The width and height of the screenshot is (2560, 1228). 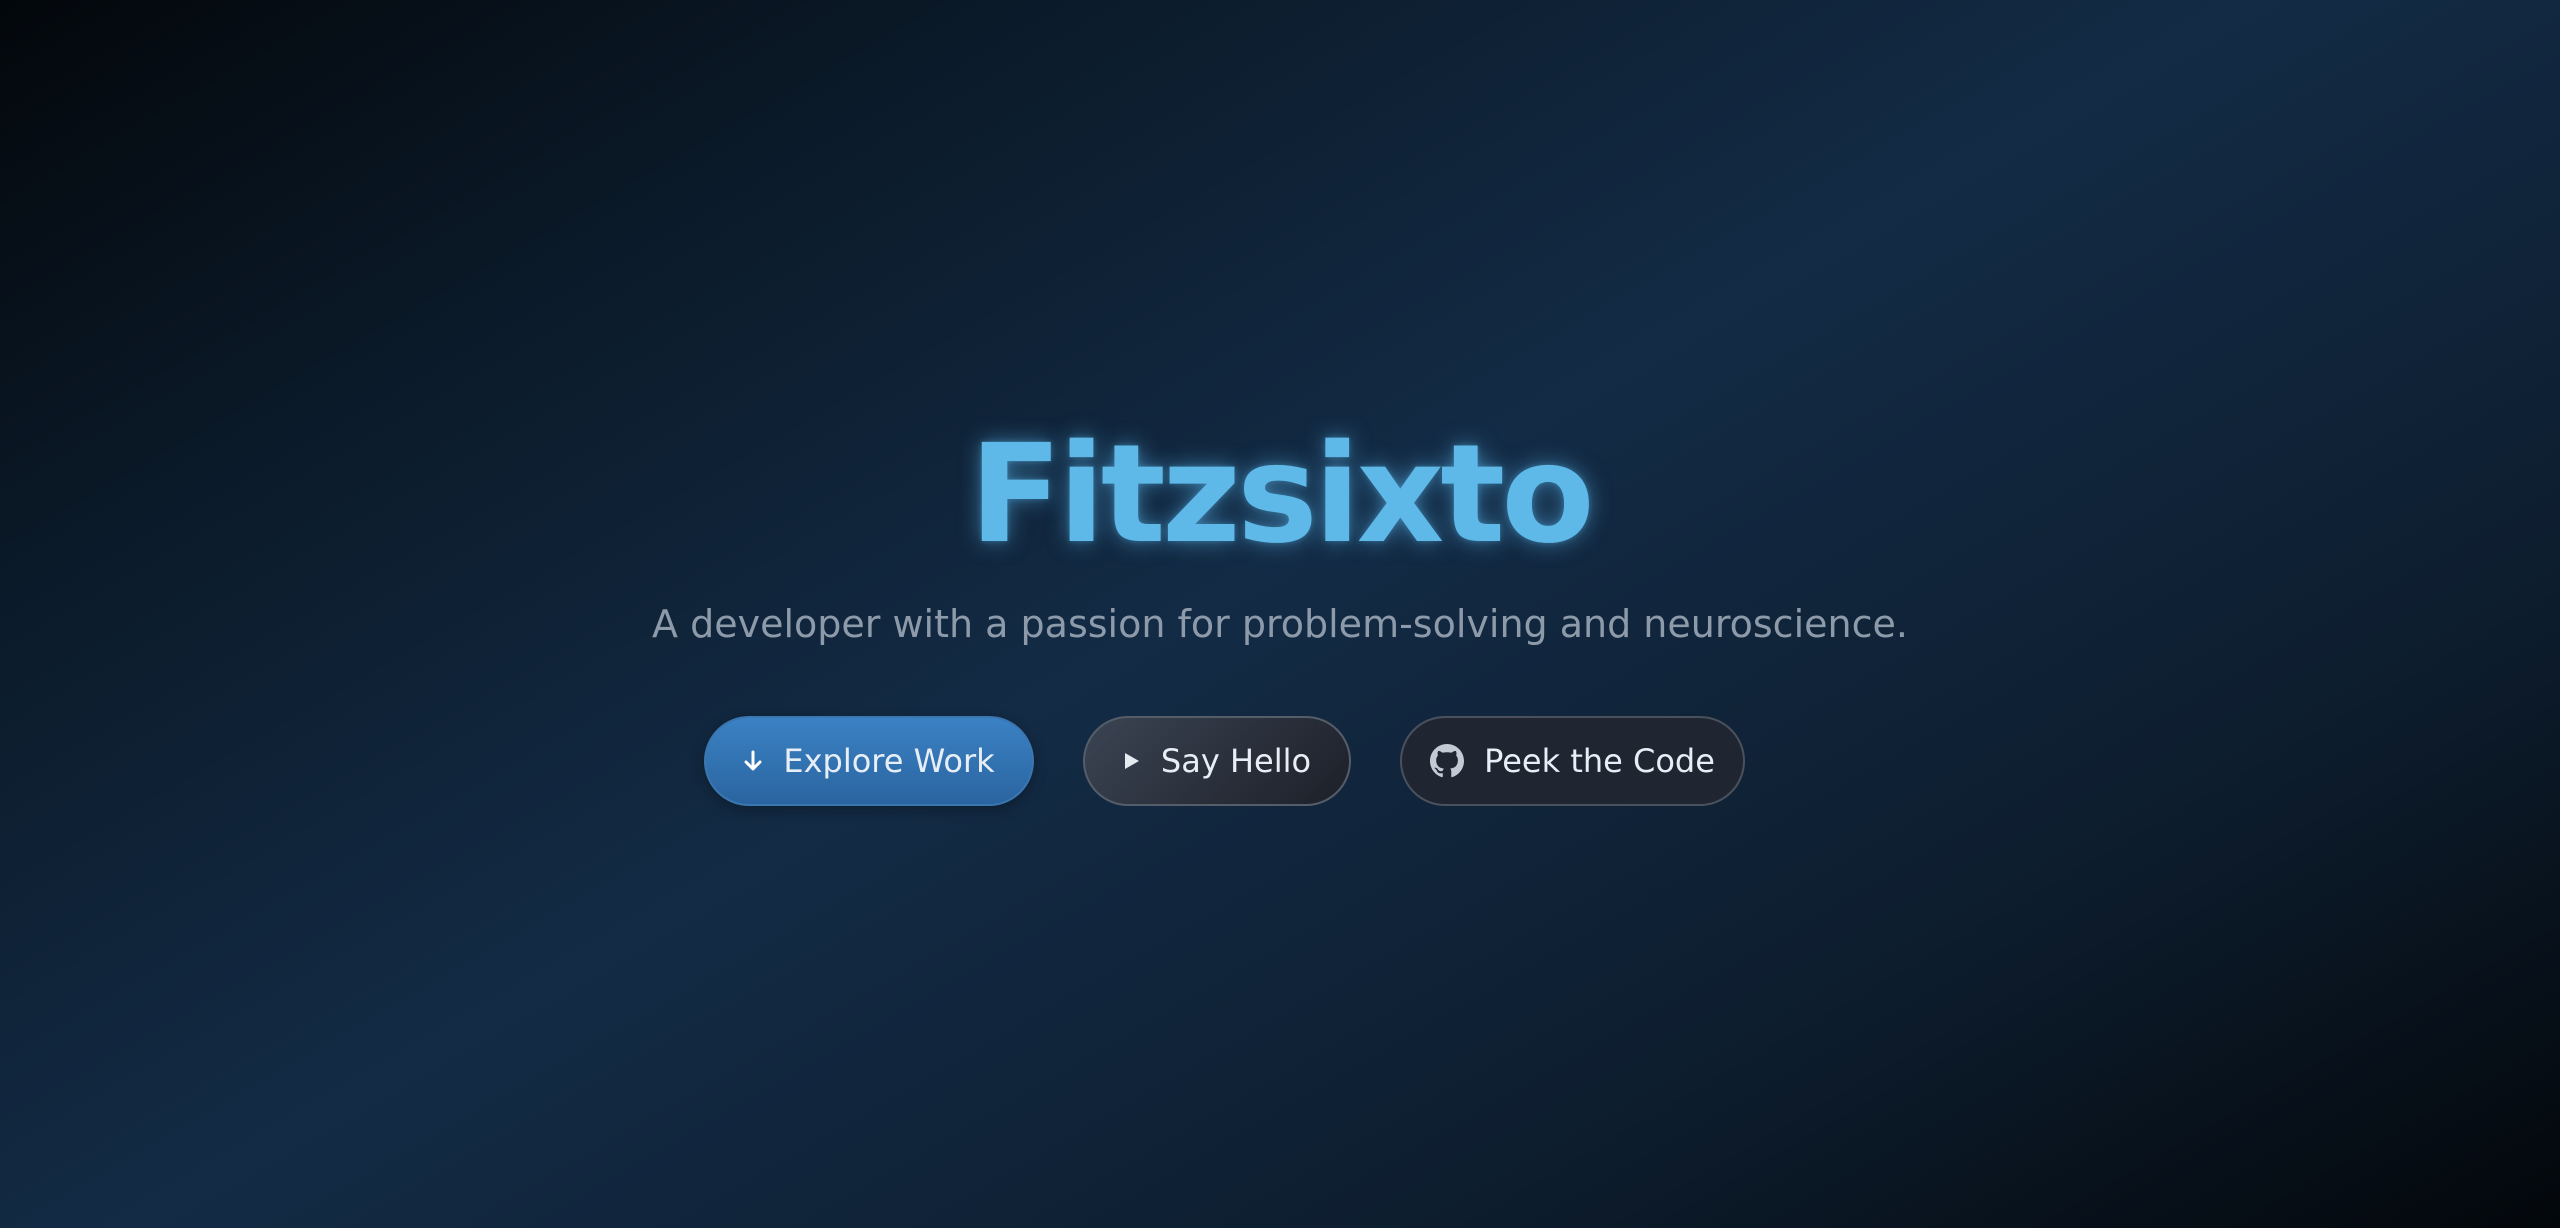 What do you see at coordinates (1236, 761) in the screenshot?
I see `say-hello-label: Say Hello` at bounding box center [1236, 761].